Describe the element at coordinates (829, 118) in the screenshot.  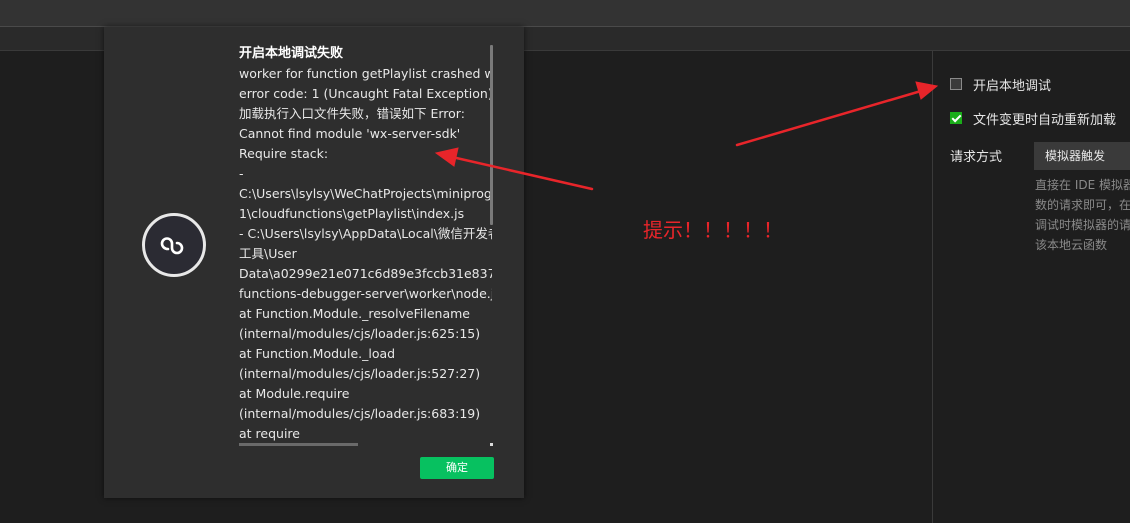
I see `annotation-arrow-right` at that location.